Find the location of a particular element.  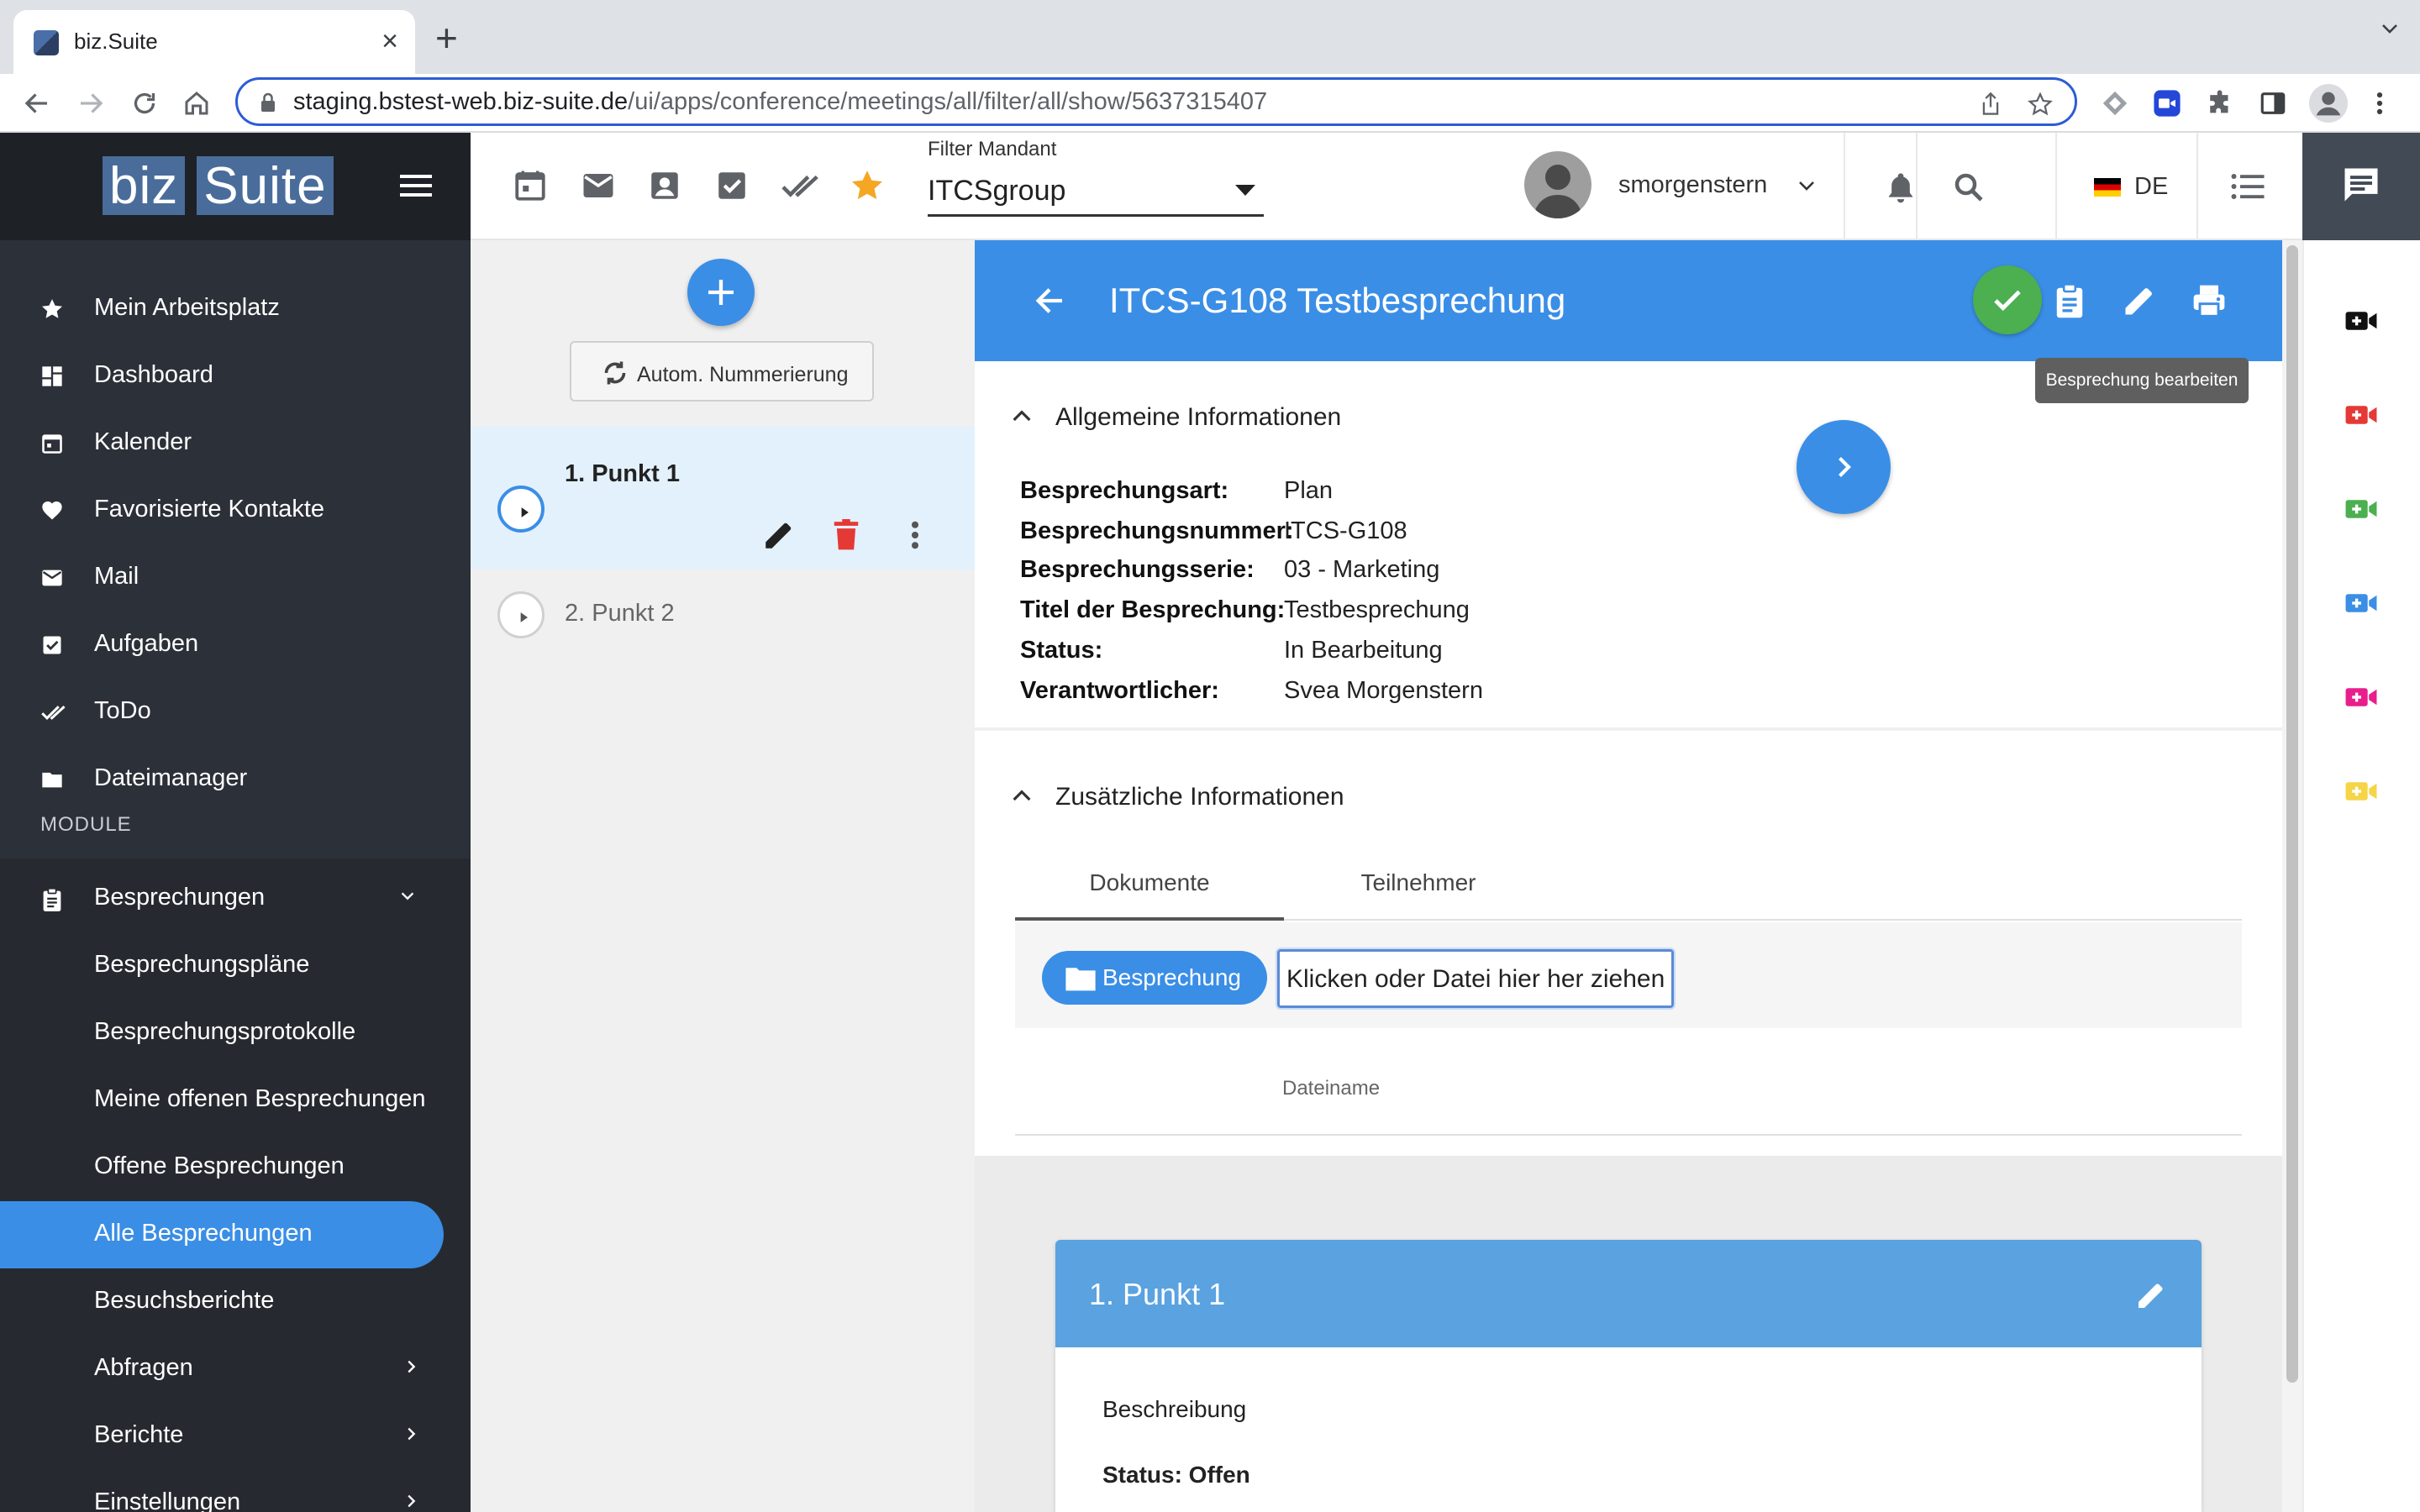

user-menu-chevron-icon is located at coordinates (1807, 185).